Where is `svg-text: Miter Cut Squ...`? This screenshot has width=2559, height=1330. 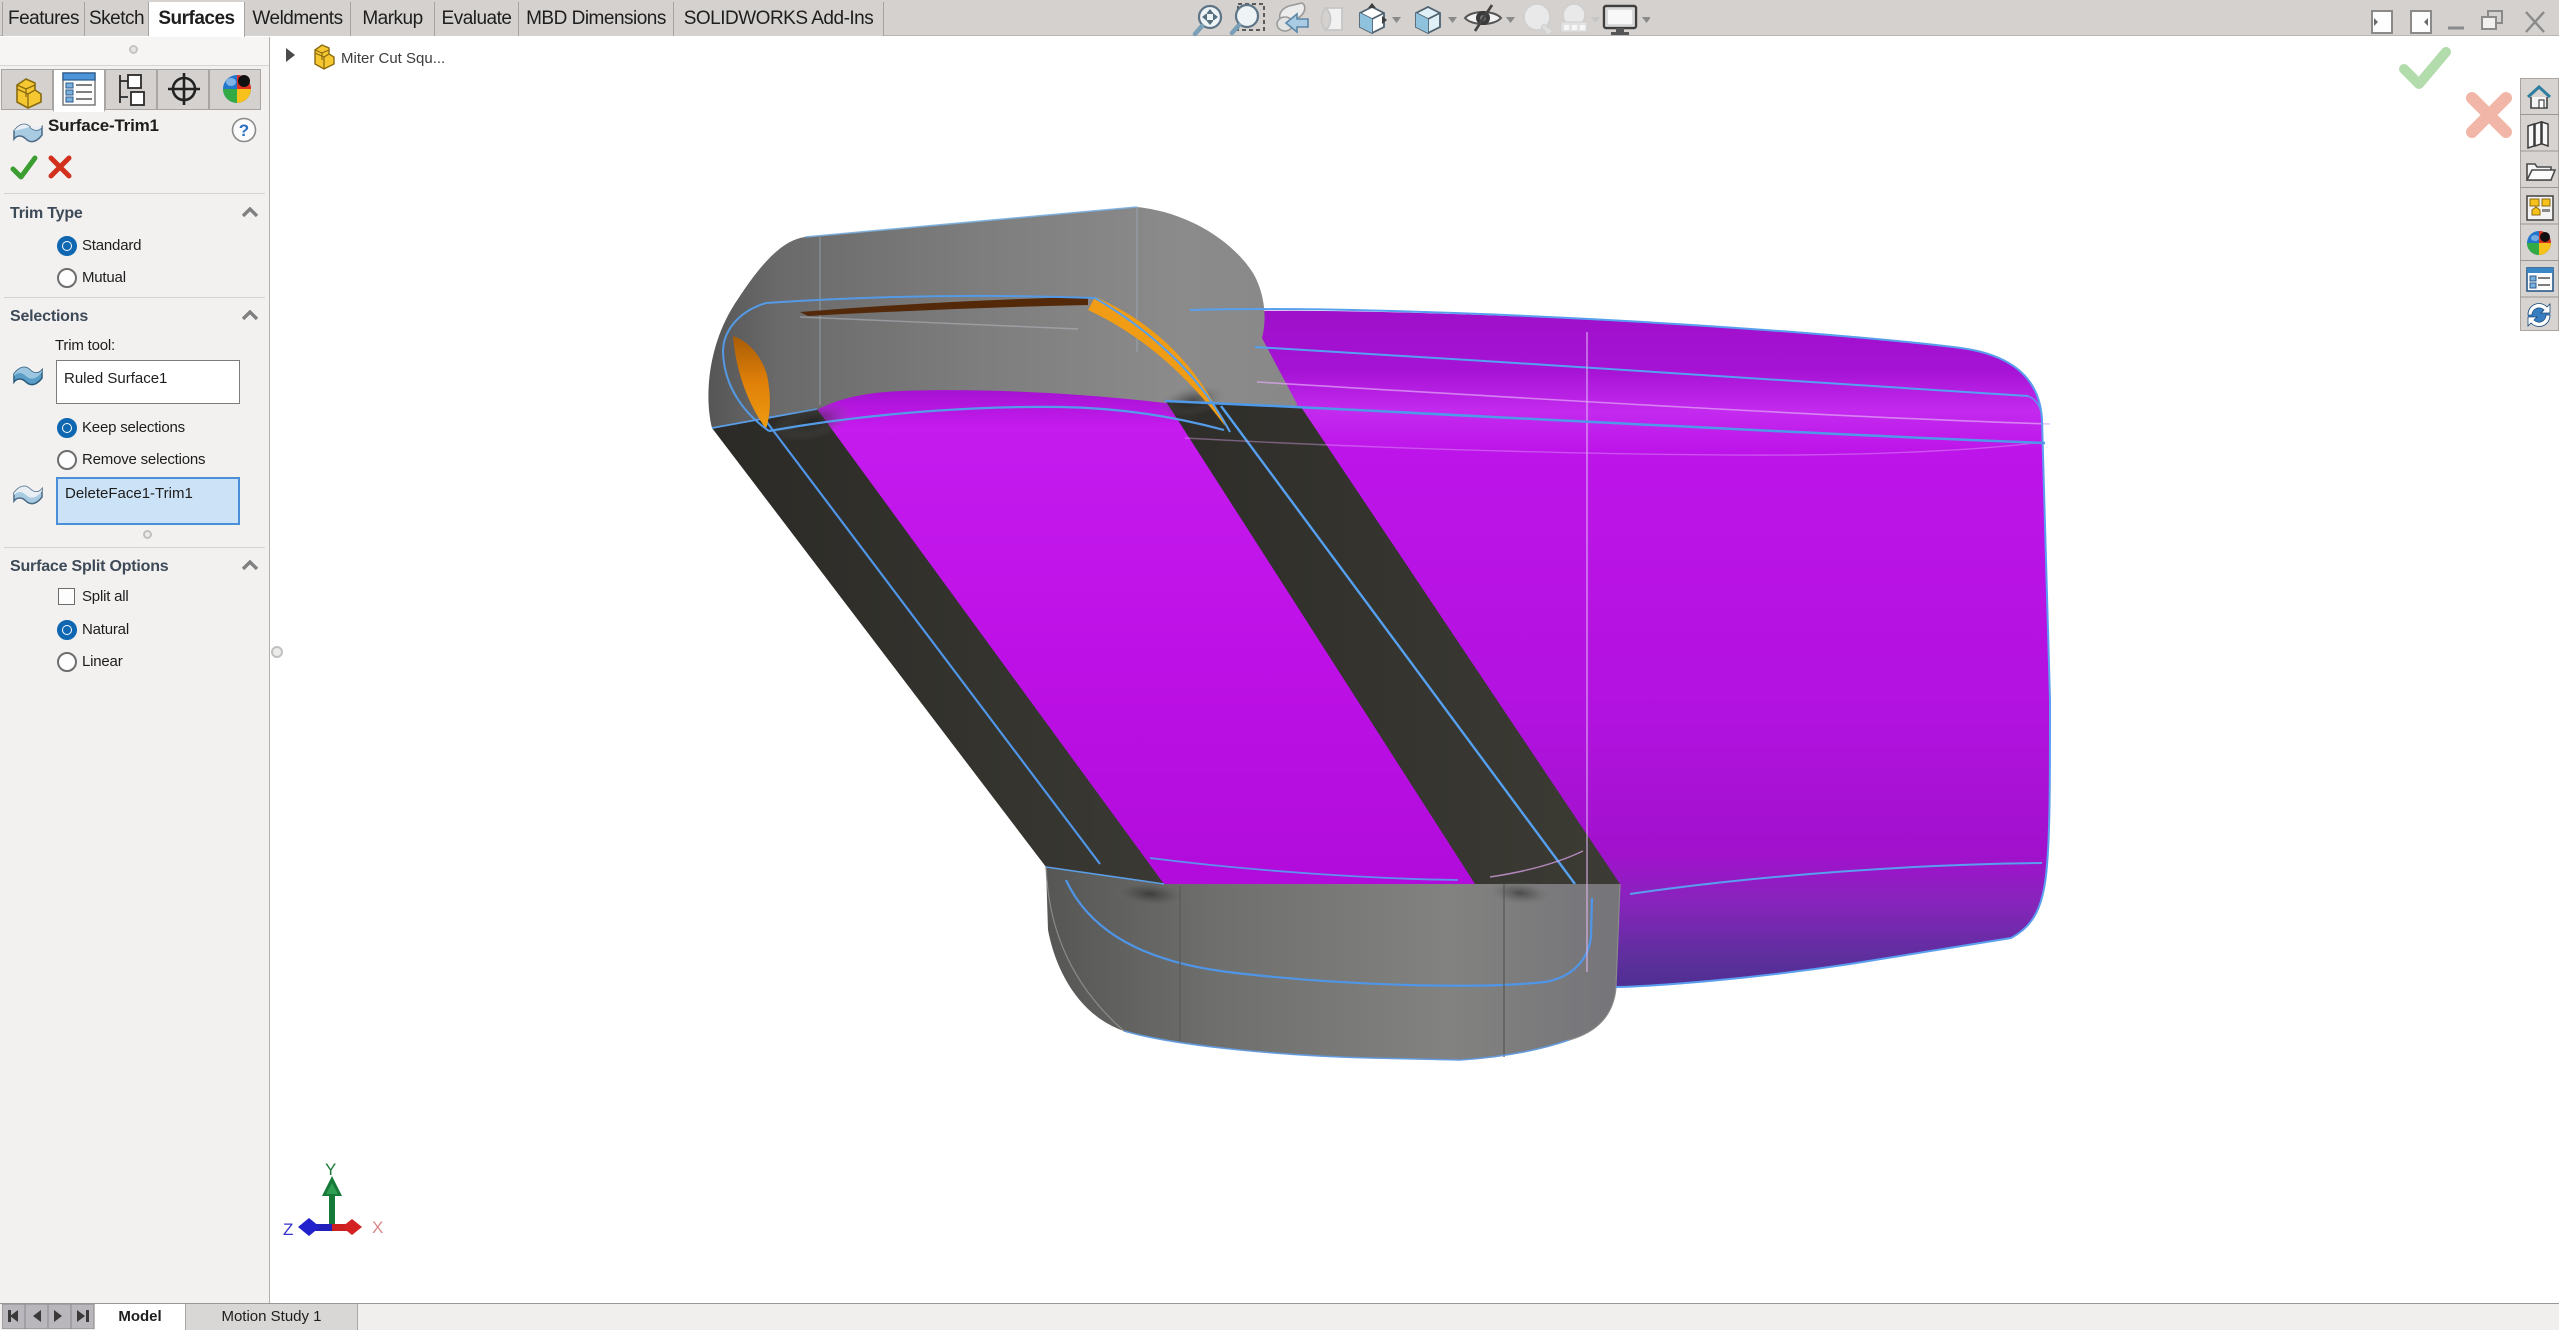 svg-text: Miter Cut Squ... is located at coordinates (393, 58).